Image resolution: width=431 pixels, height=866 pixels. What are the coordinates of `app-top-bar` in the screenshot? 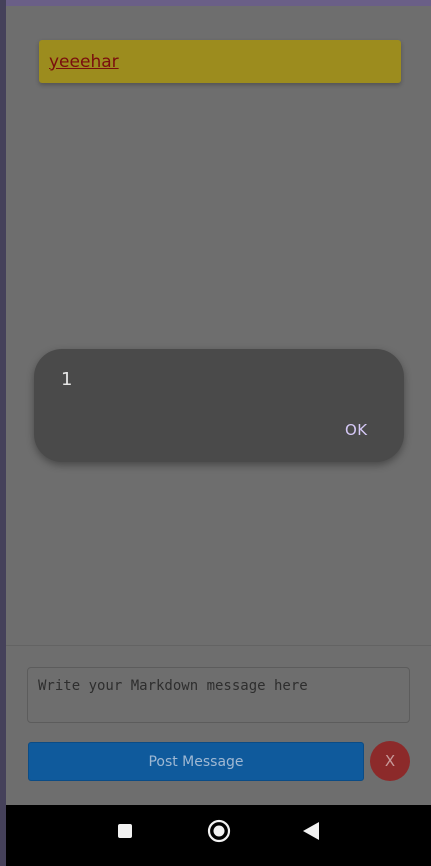 It's located at (218, 3).